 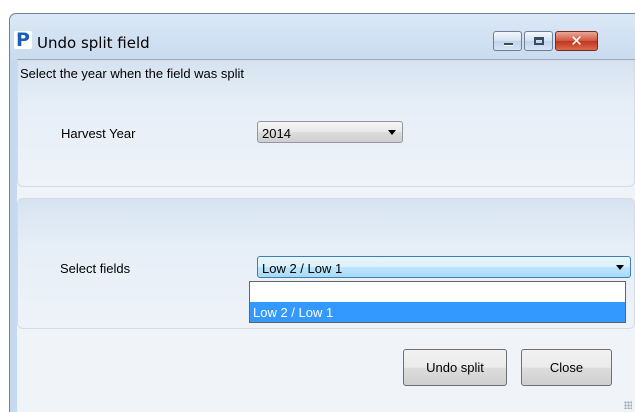 I want to click on undo-split-button: Undo split, so click(x=455, y=367).